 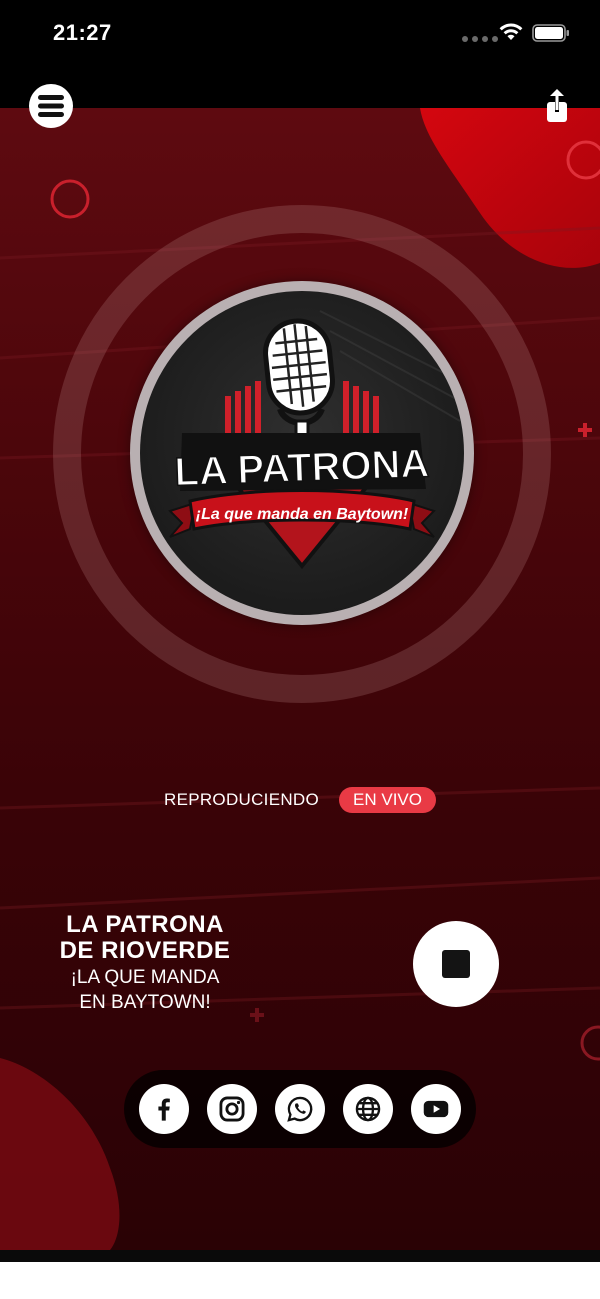 What do you see at coordinates (300, 1280) in the screenshot?
I see `home-indicator-area` at bounding box center [300, 1280].